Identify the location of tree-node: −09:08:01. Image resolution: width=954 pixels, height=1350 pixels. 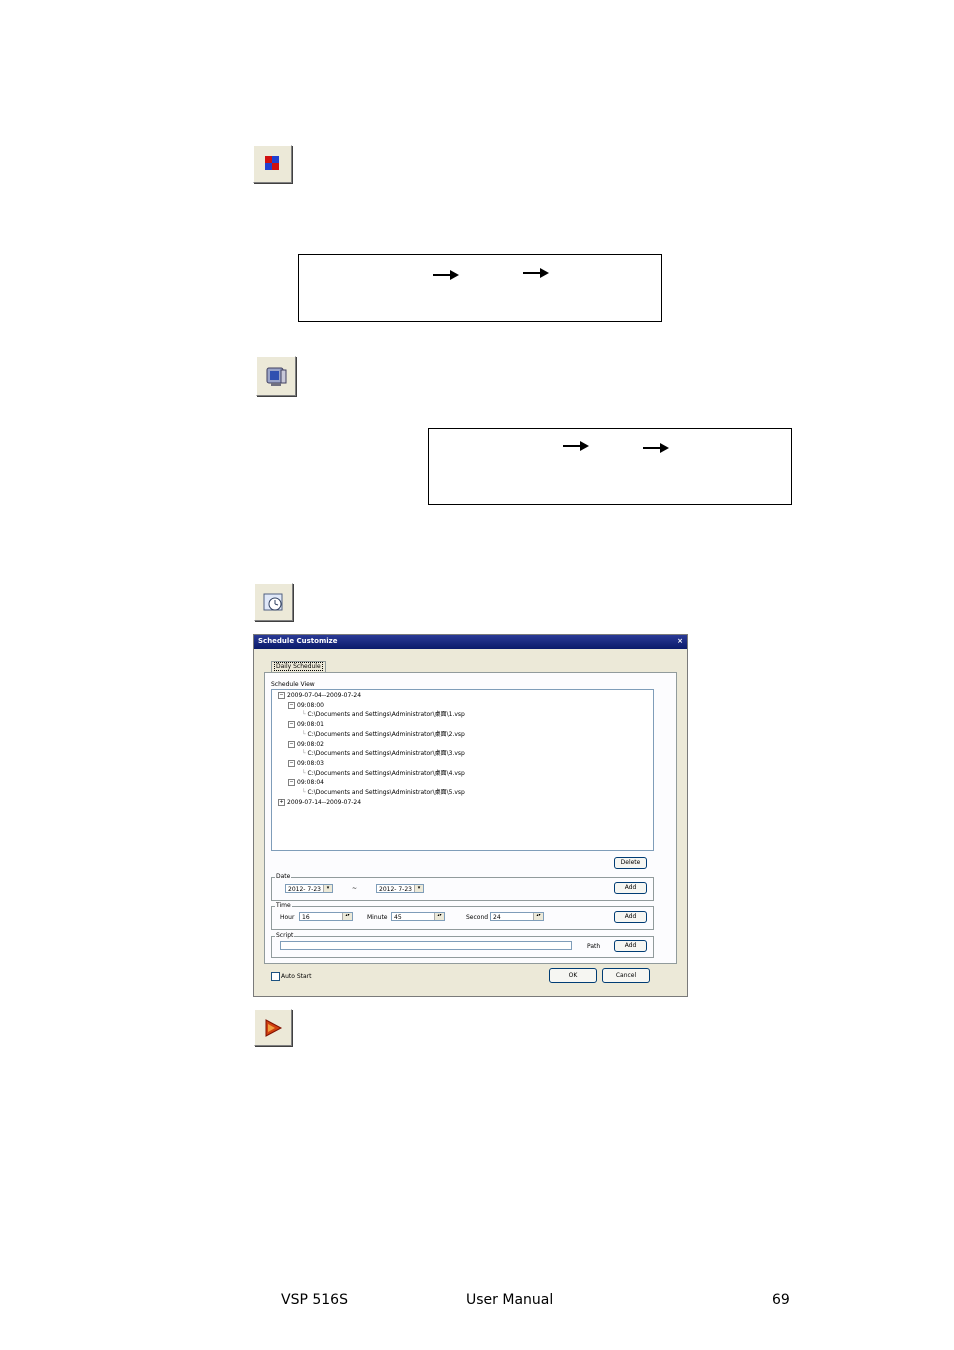
(306, 725).